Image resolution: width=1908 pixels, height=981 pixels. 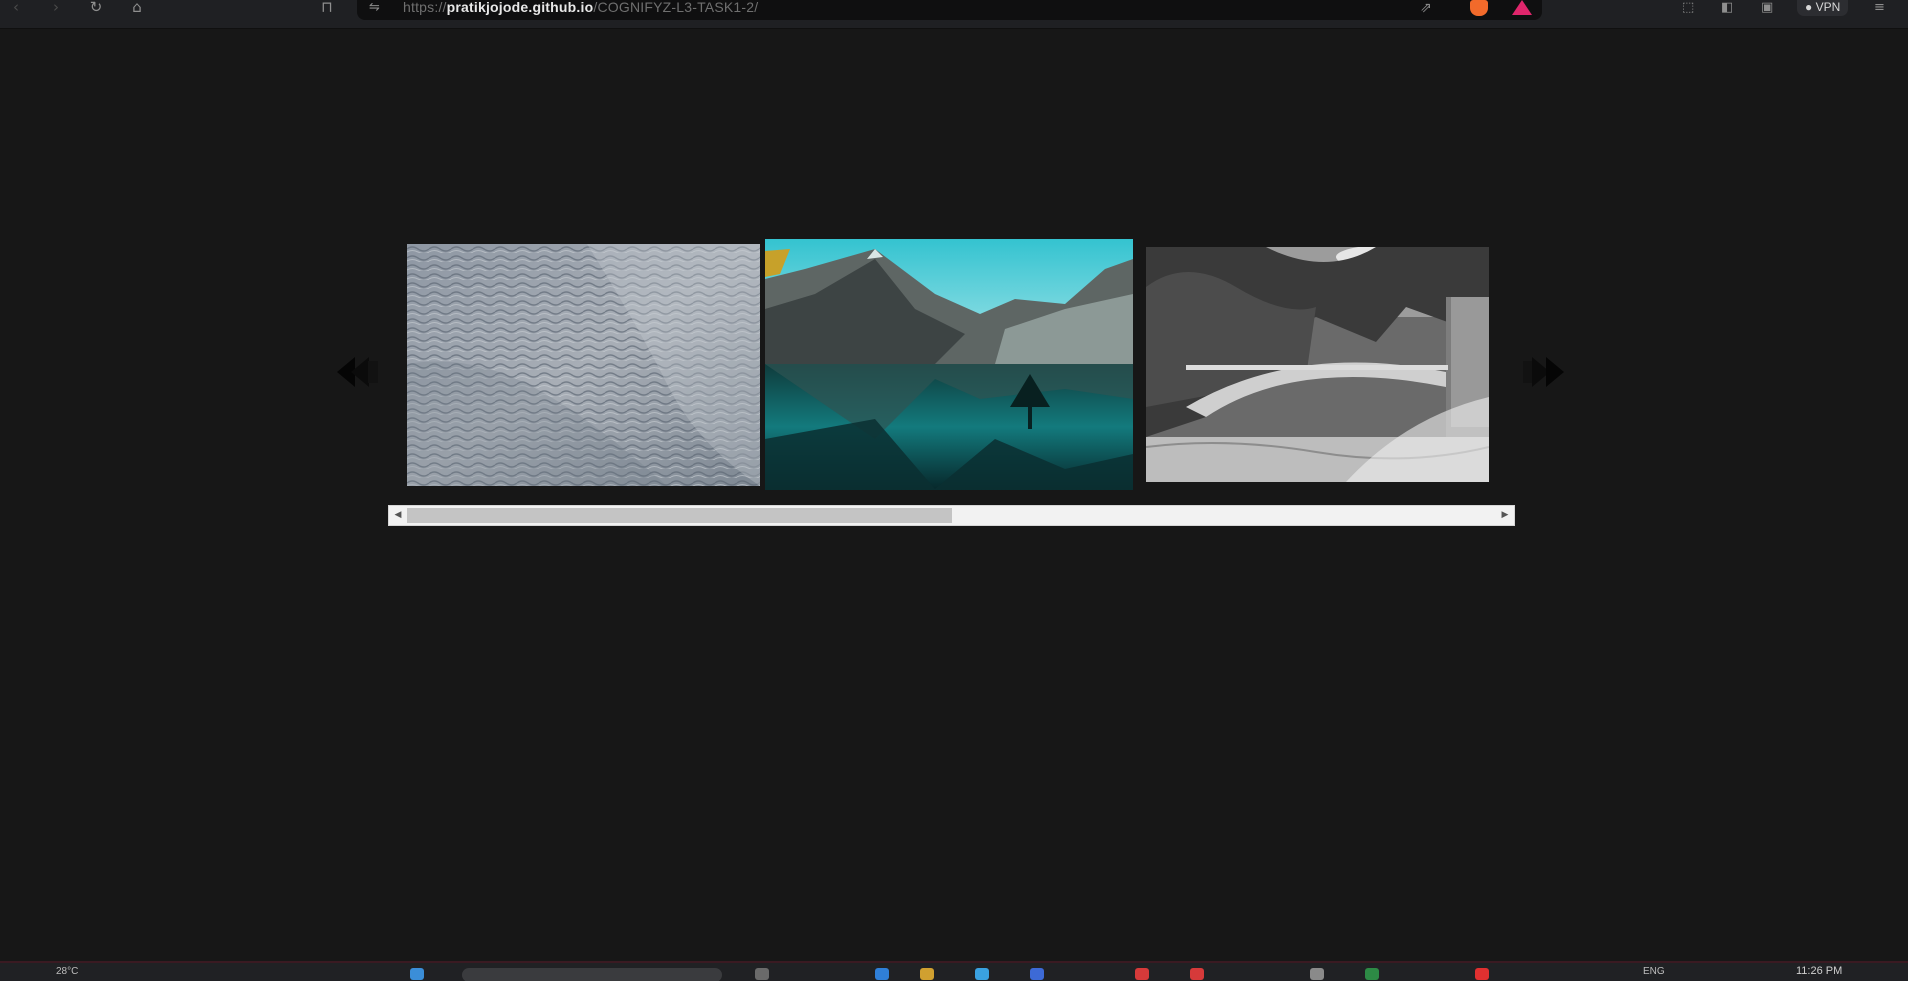 I want to click on slide-stone-bridge, so click(x=1317, y=364).